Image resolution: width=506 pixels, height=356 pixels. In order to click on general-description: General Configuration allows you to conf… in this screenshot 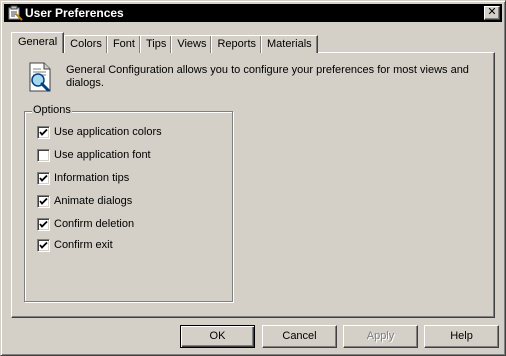, I will do `click(267, 76)`.